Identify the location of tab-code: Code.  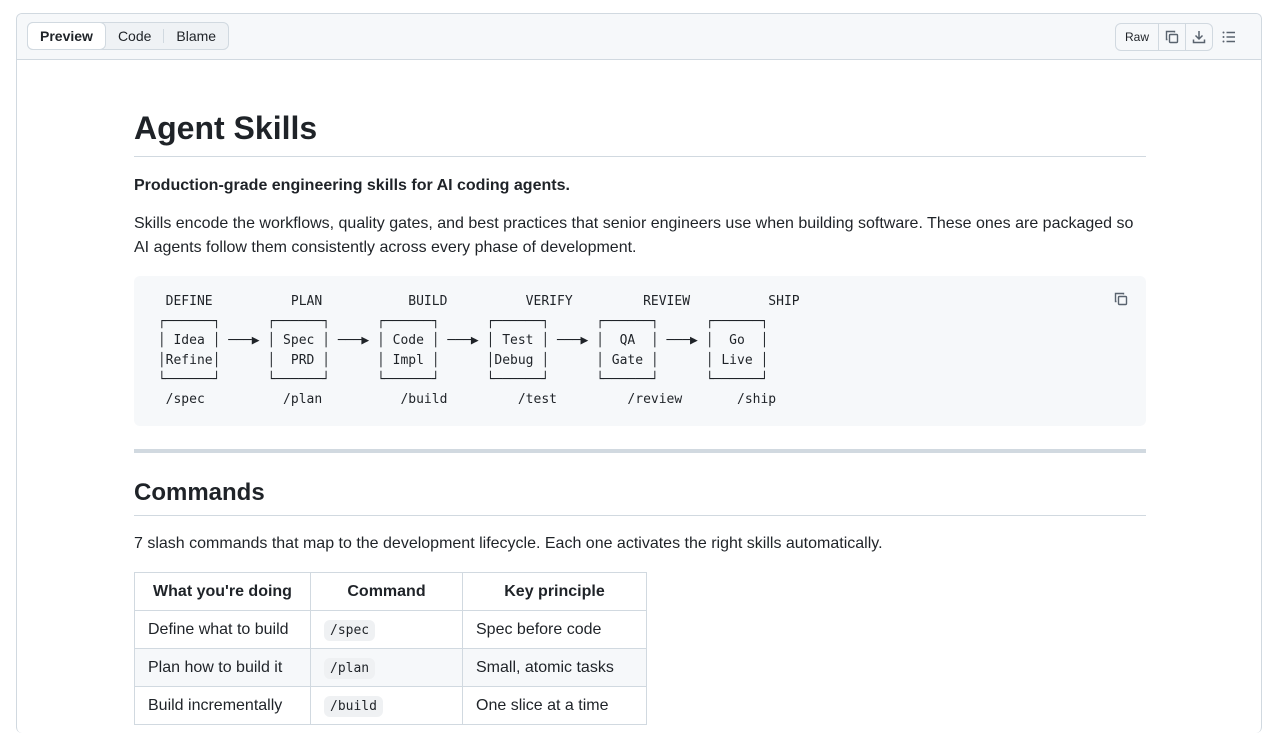
(134, 36).